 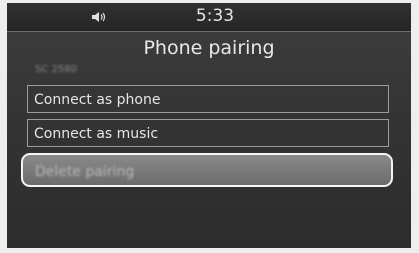 I want to click on menu-item-delete-pairing: Delete pairing, so click(x=207, y=170).